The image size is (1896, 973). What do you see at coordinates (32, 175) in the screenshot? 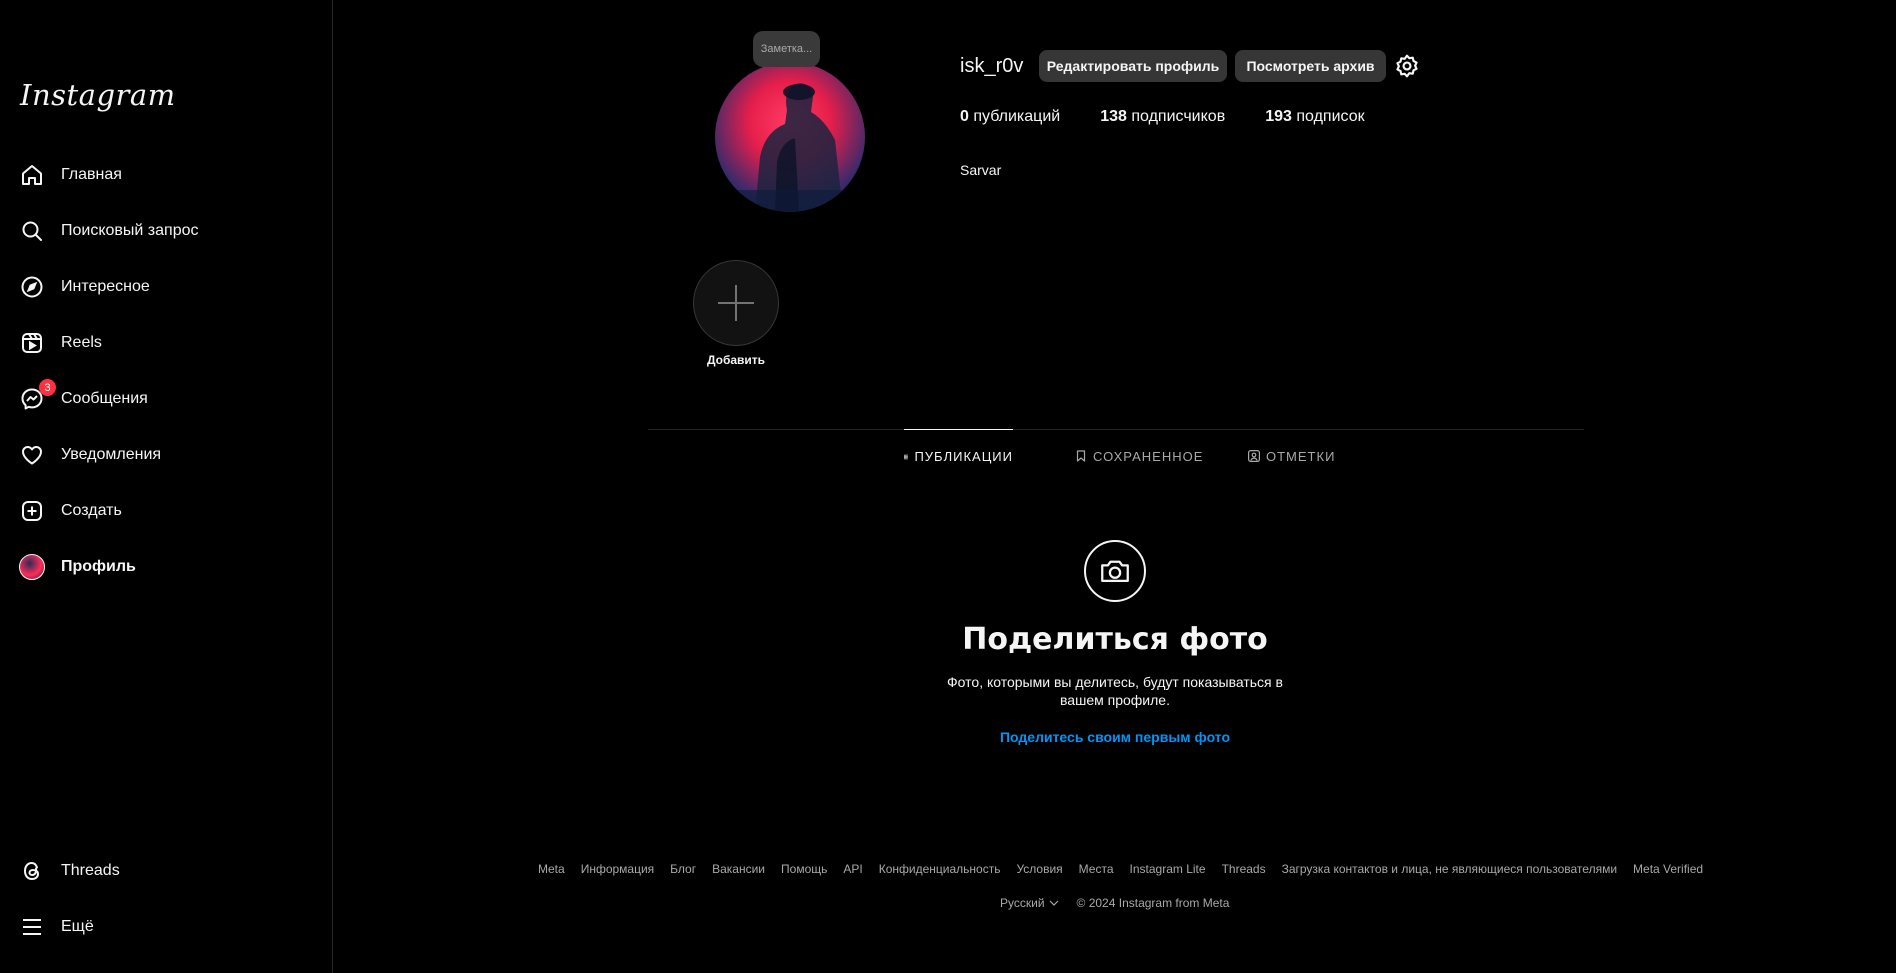
I see `home-icon` at bounding box center [32, 175].